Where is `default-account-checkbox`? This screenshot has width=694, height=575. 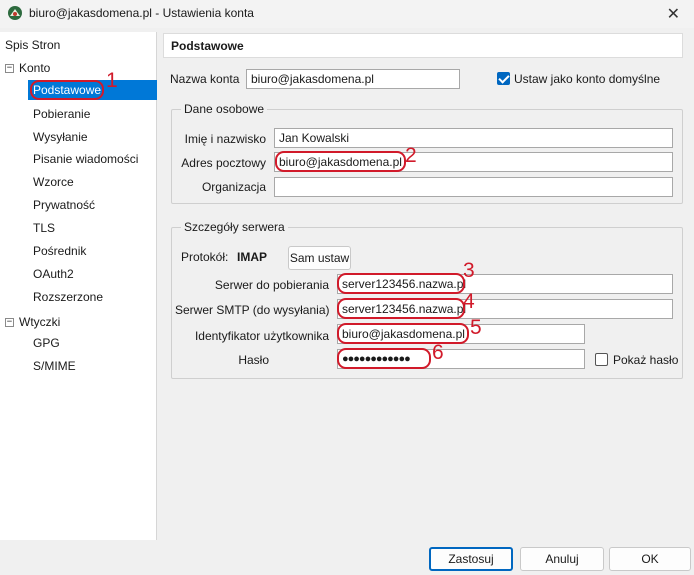
default-account-checkbox is located at coordinates (503, 78).